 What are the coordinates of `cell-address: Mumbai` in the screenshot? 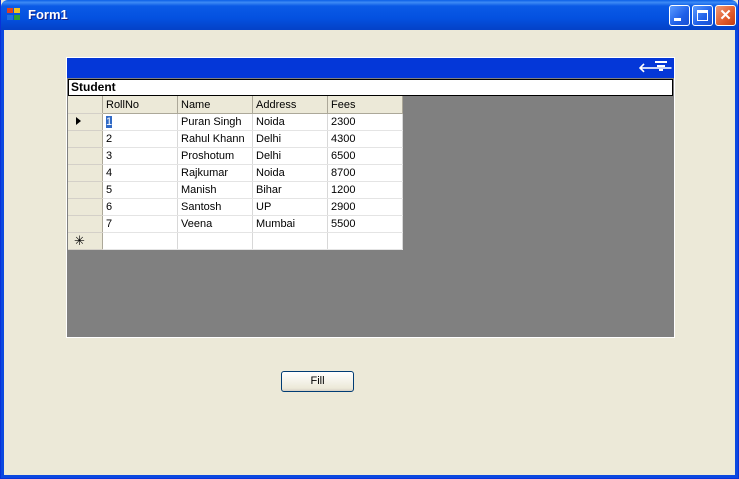 It's located at (290, 224).